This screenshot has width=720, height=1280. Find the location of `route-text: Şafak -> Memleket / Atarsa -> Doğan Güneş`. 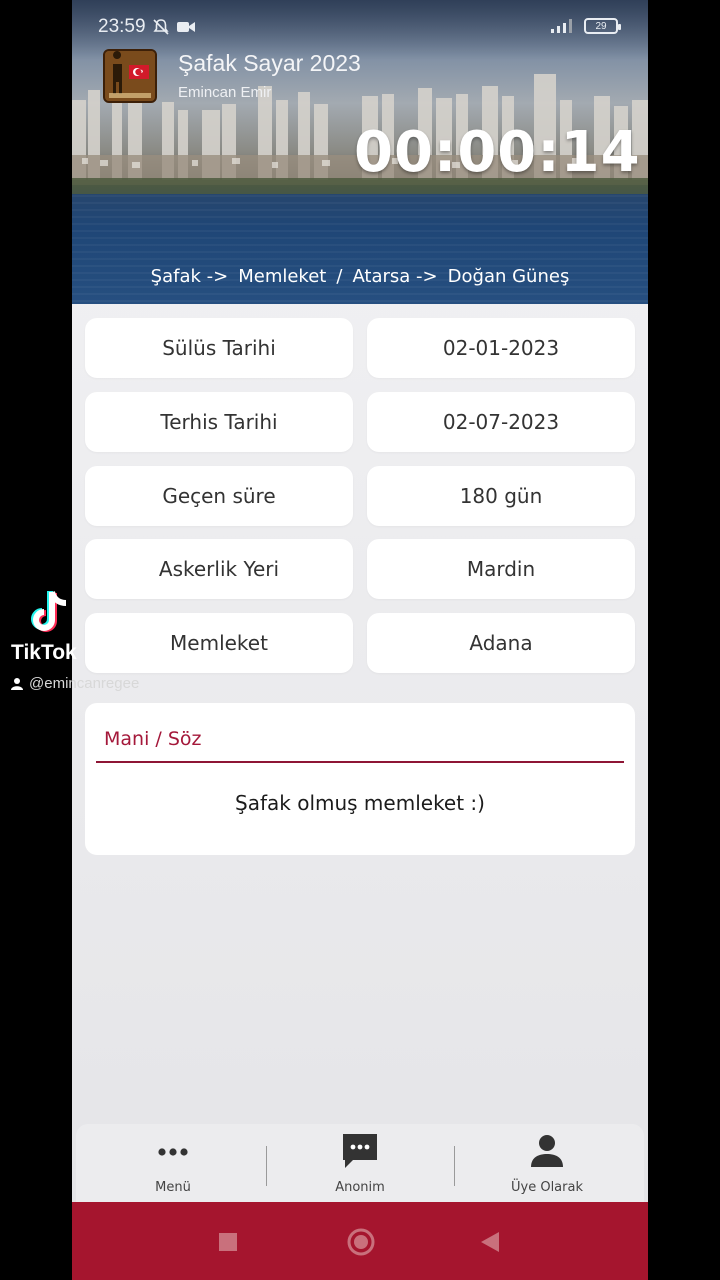

route-text: Şafak -> Memleket / Atarsa -> Doğan Güneş is located at coordinates (360, 276).